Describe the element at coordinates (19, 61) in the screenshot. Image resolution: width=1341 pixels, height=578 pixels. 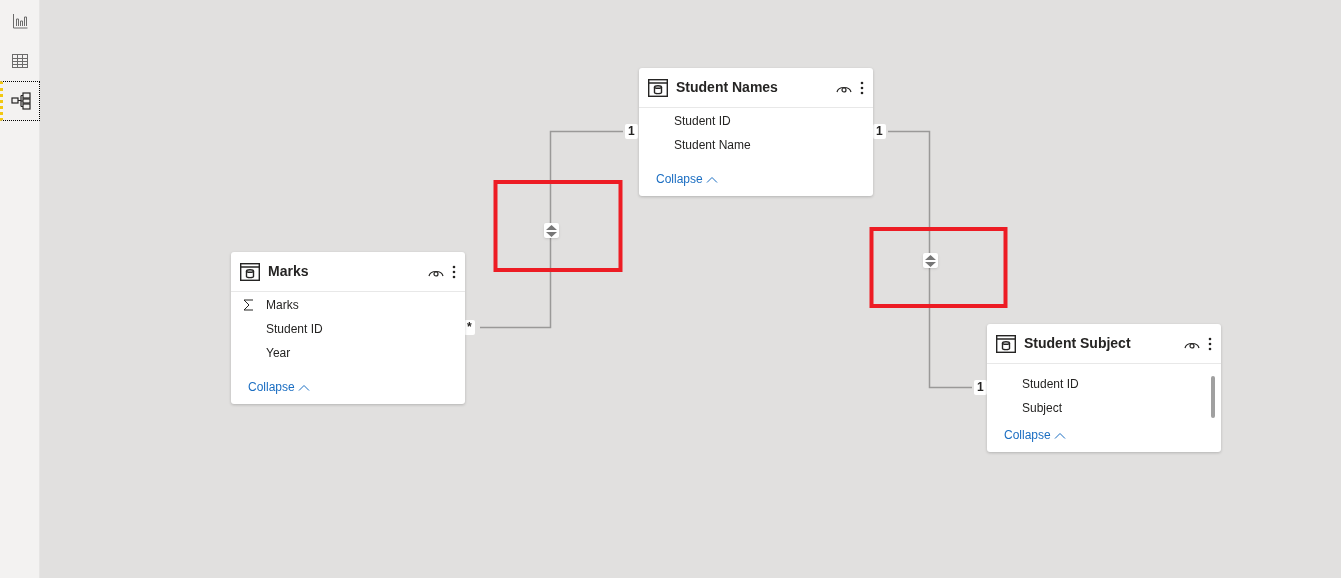
I see `table-grid-icon` at that location.